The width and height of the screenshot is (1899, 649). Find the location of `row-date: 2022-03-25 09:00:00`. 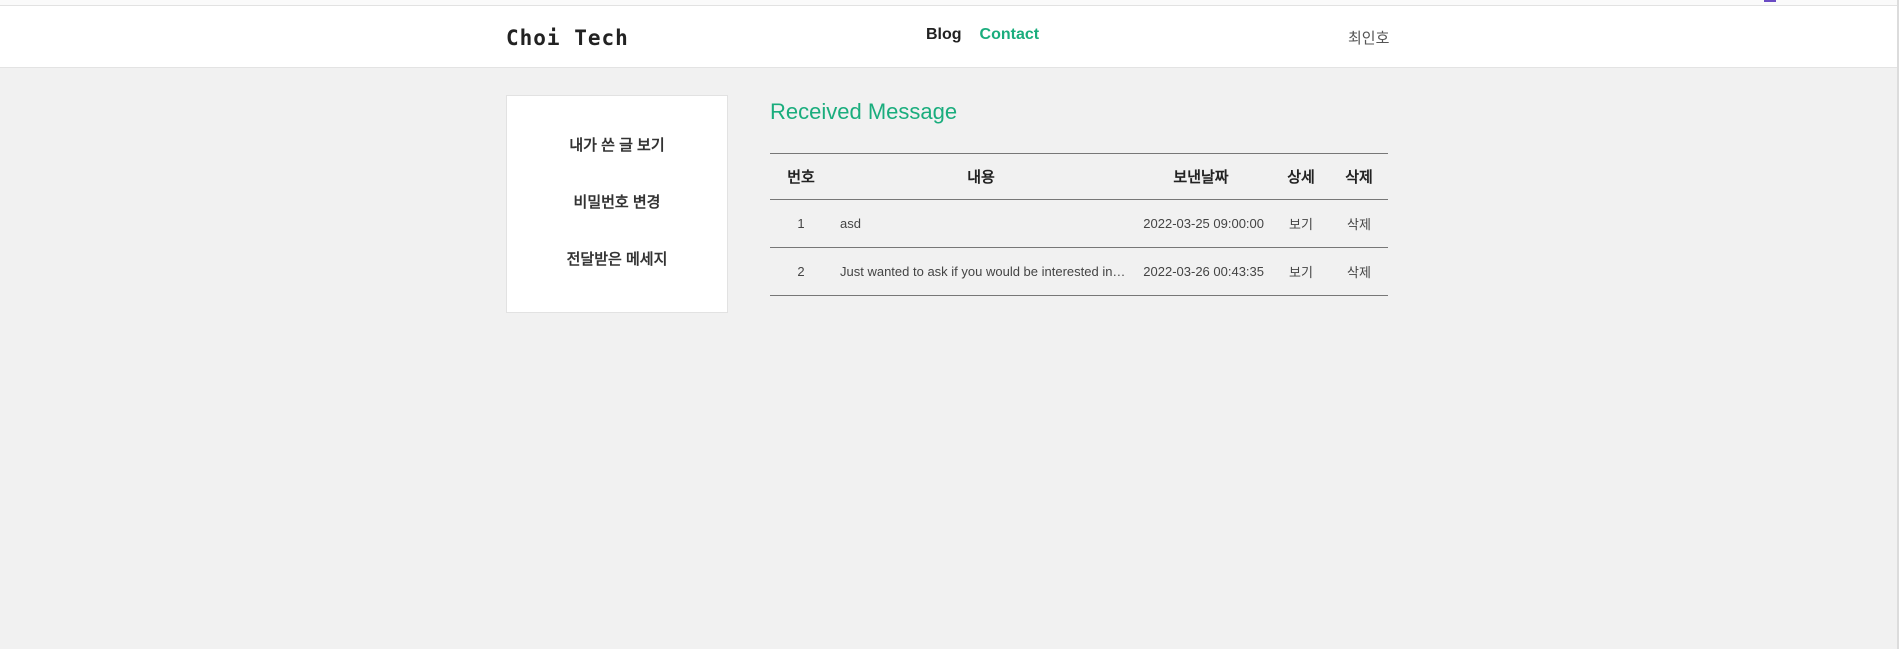

row-date: 2022-03-25 09:00:00 is located at coordinates (1201, 223).